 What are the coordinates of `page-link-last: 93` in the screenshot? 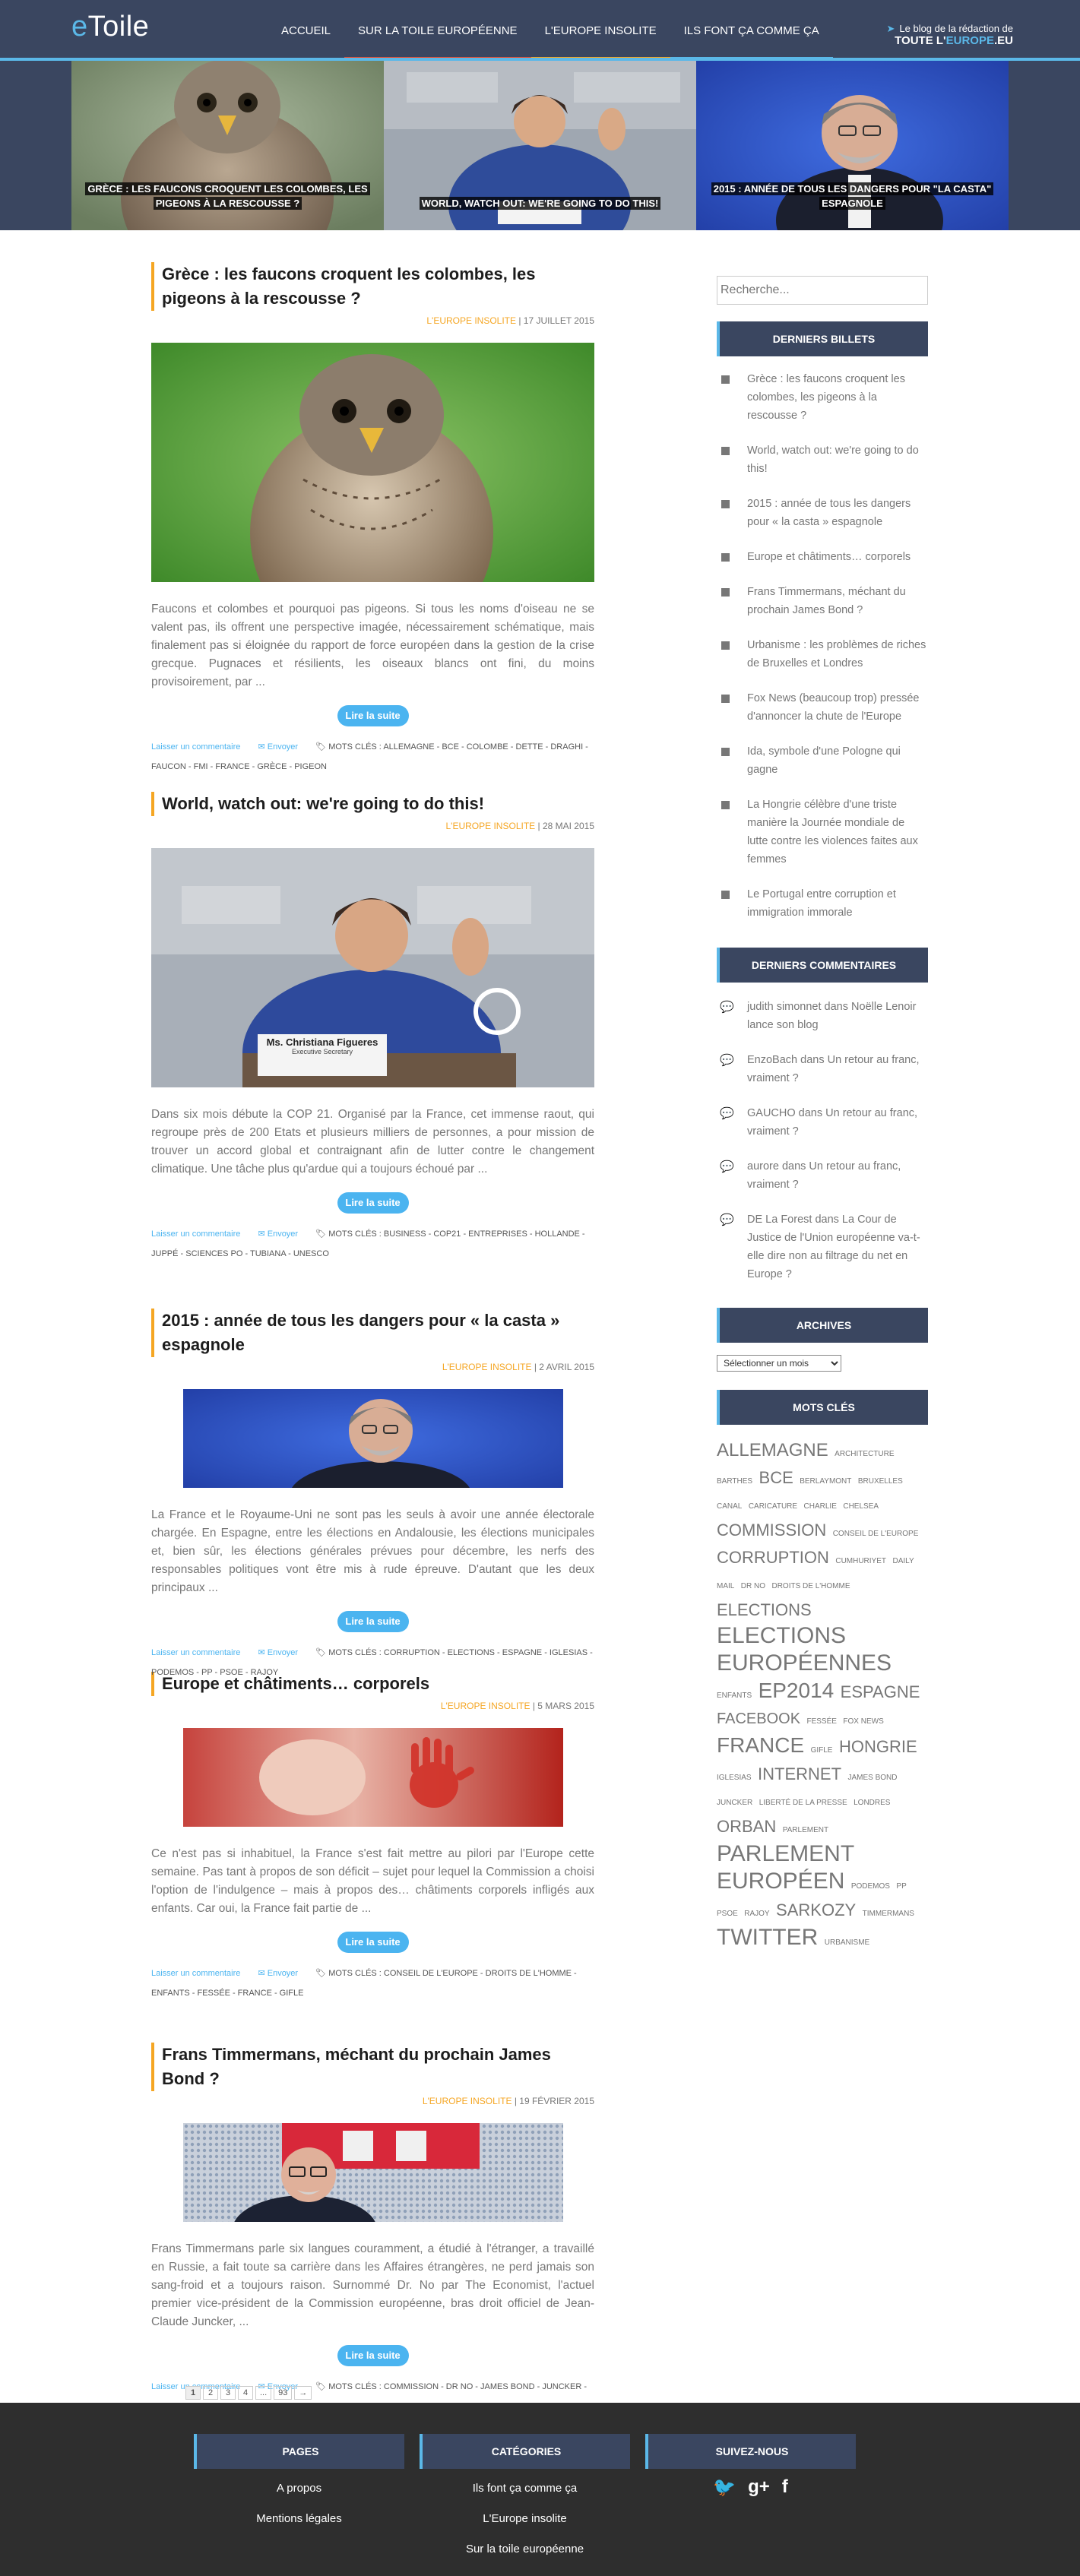 It's located at (283, 2393).